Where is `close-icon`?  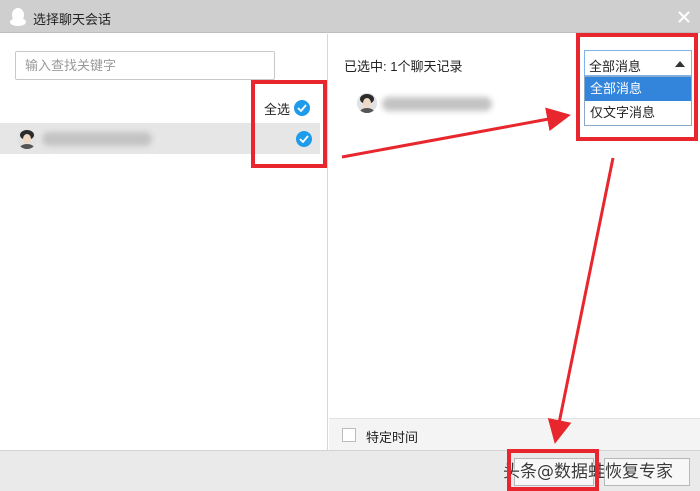
close-icon is located at coordinates (684, 17).